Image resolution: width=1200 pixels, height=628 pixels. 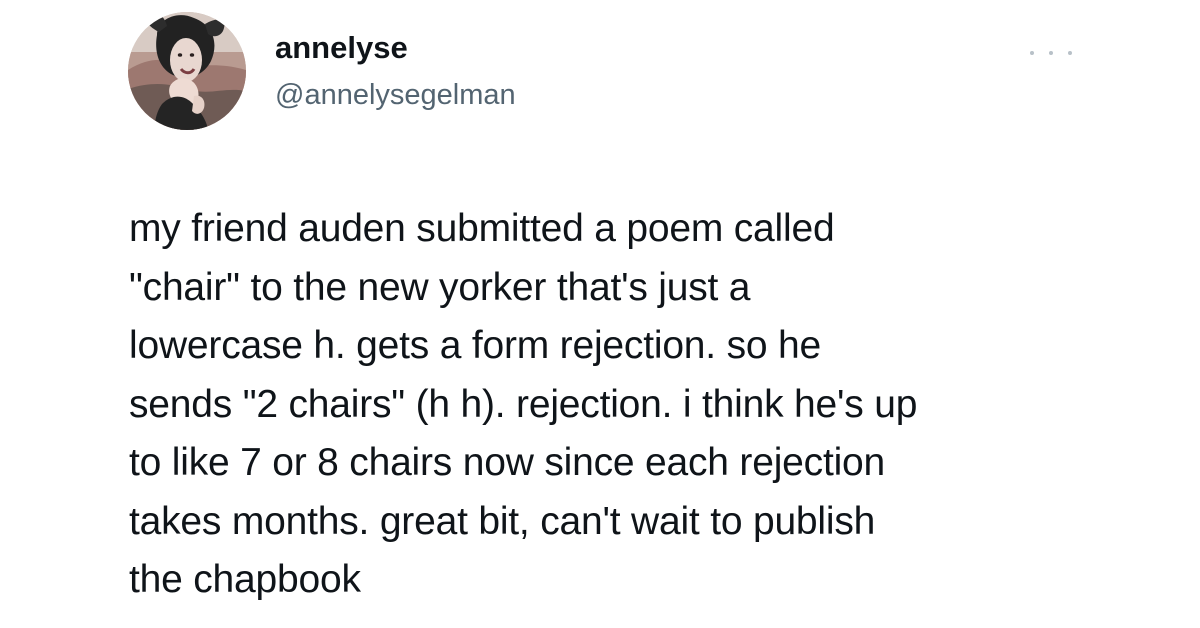 What do you see at coordinates (395, 95) in the screenshot?
I see `handle: @annelysegelman` at bounding box center [395, 95].